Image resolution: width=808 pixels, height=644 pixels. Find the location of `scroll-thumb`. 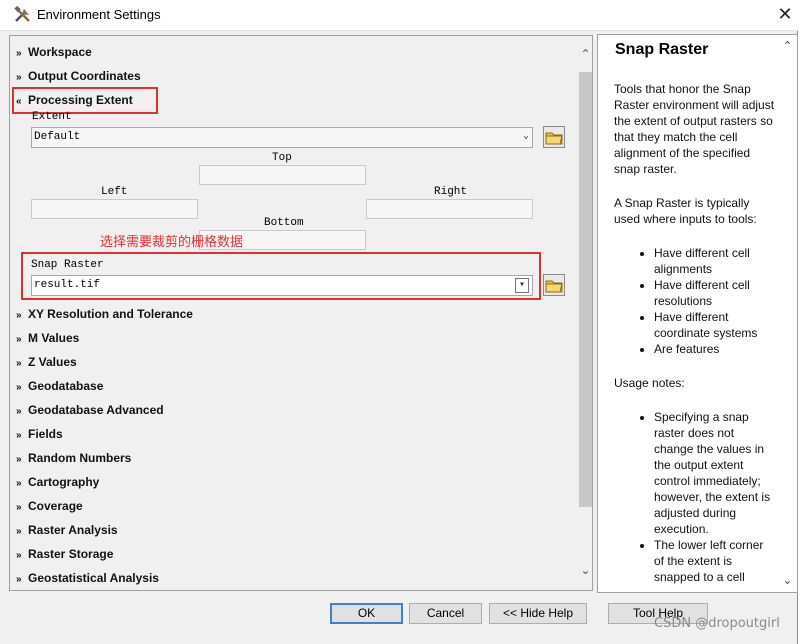

scroll-thumb is located at coordinates (585, 289).